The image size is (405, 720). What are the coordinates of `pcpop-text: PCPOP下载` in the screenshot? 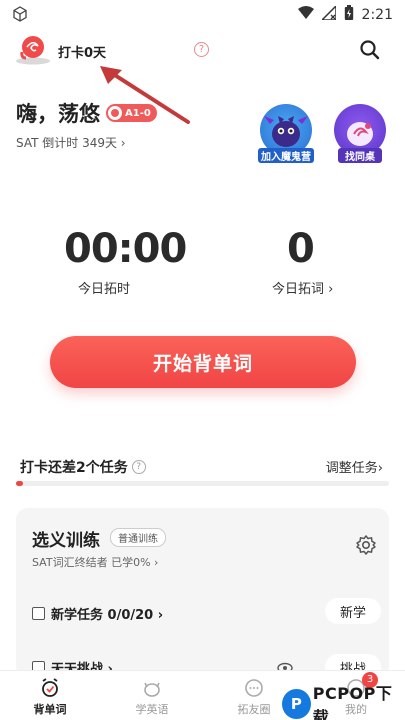 It's located at (352, 702).